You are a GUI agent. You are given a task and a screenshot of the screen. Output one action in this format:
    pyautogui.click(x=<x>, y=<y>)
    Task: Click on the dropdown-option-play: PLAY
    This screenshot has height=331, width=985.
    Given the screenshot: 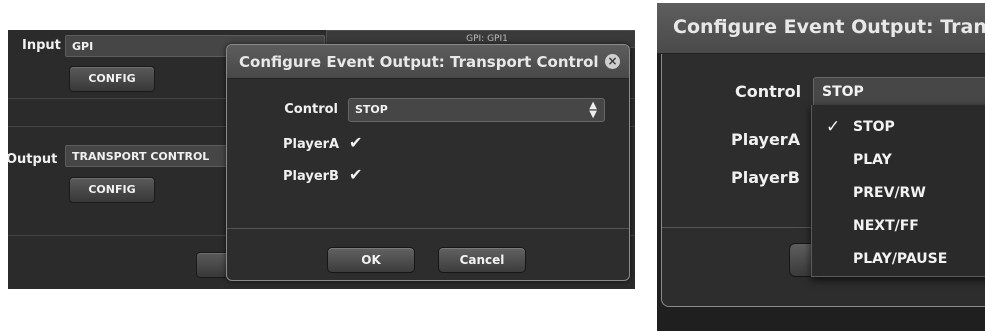 What is the action you would take?
    pyautogui.click(x=898, y=160)
    